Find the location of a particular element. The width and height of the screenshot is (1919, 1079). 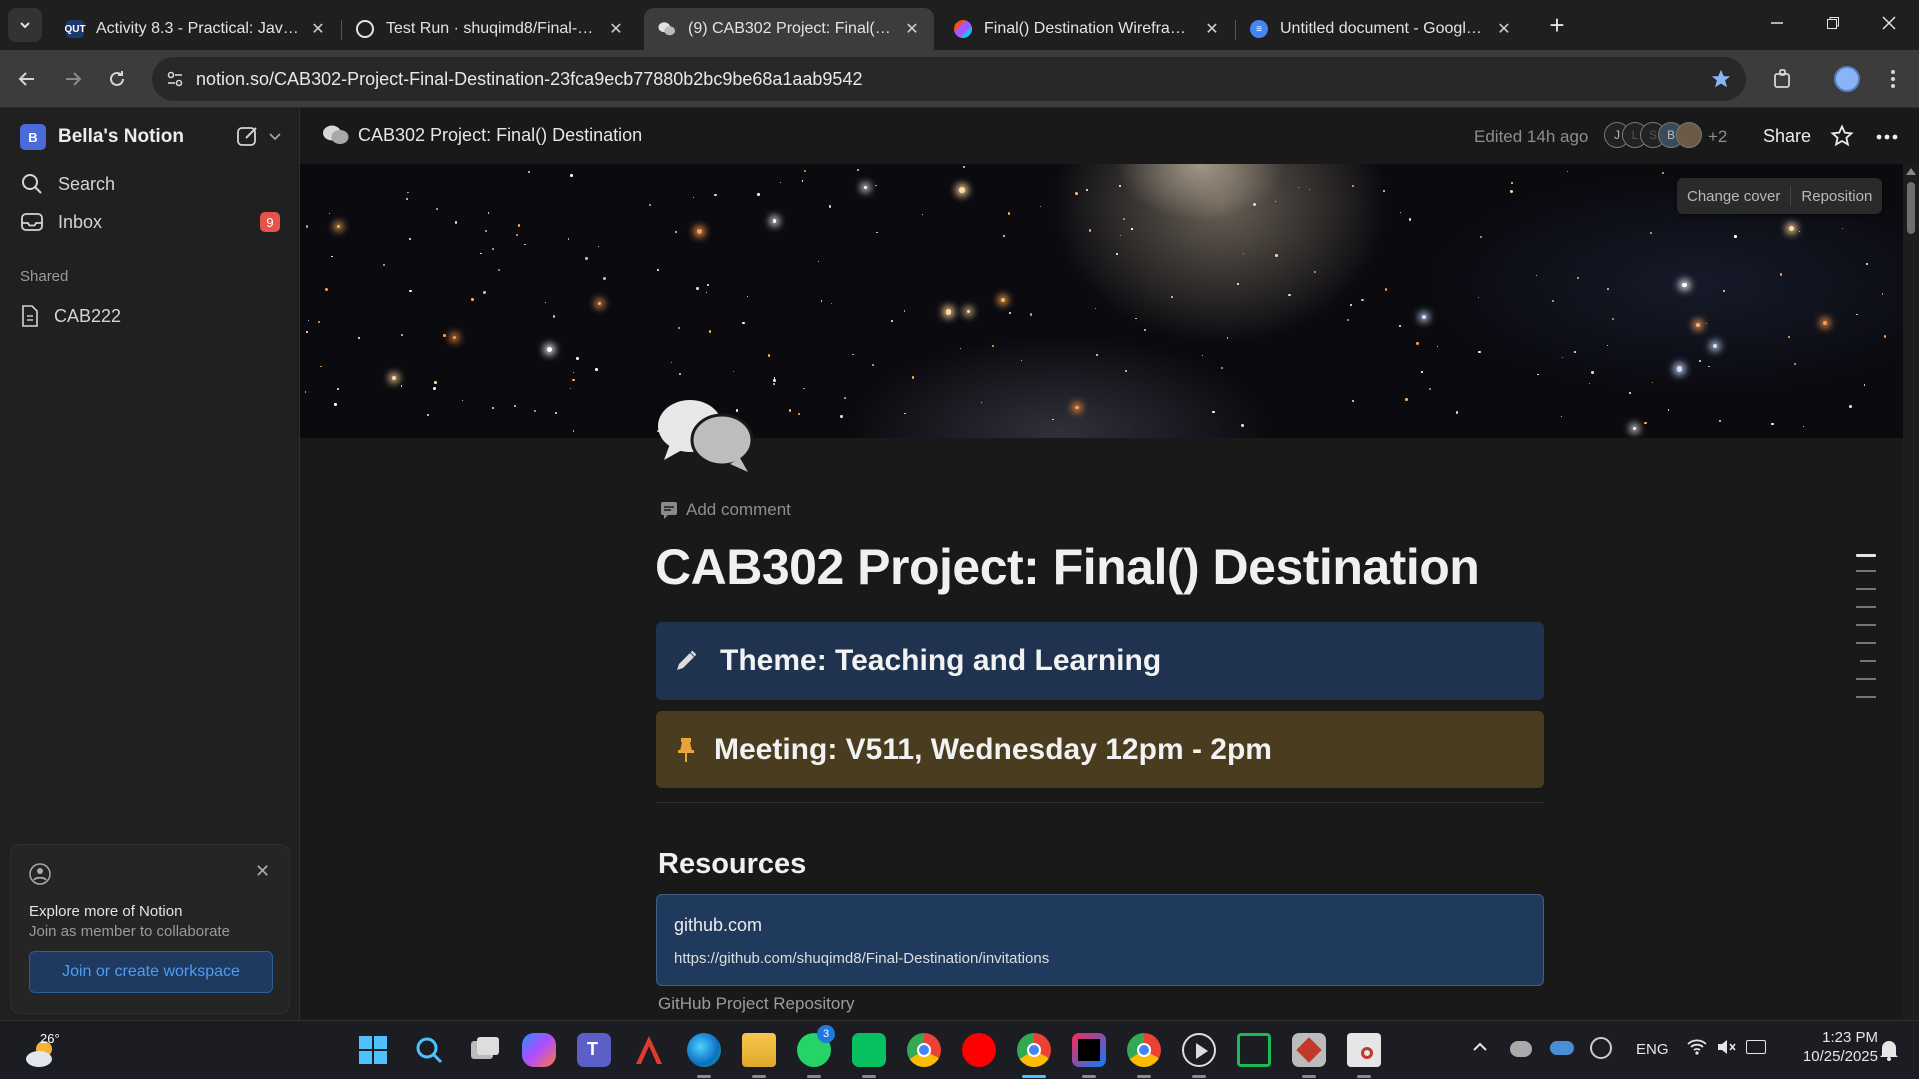

favorite-star-icon is located at coordinates (1842, 136).